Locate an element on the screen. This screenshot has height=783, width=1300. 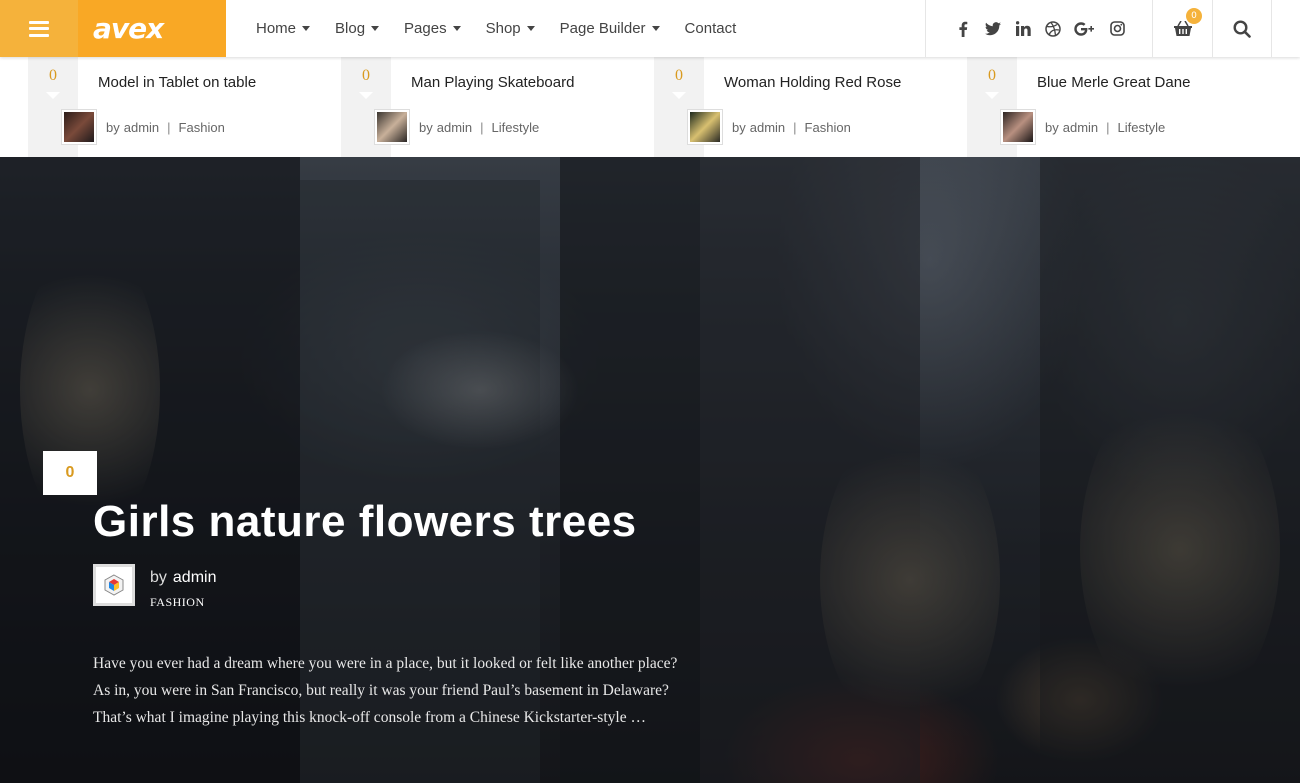
author-avatar is located at coordinates (114, 585).